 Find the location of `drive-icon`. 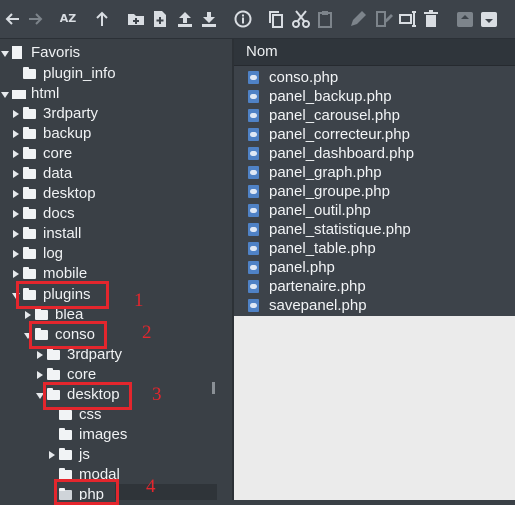

drive-icon is located at coordinates (19, 94).